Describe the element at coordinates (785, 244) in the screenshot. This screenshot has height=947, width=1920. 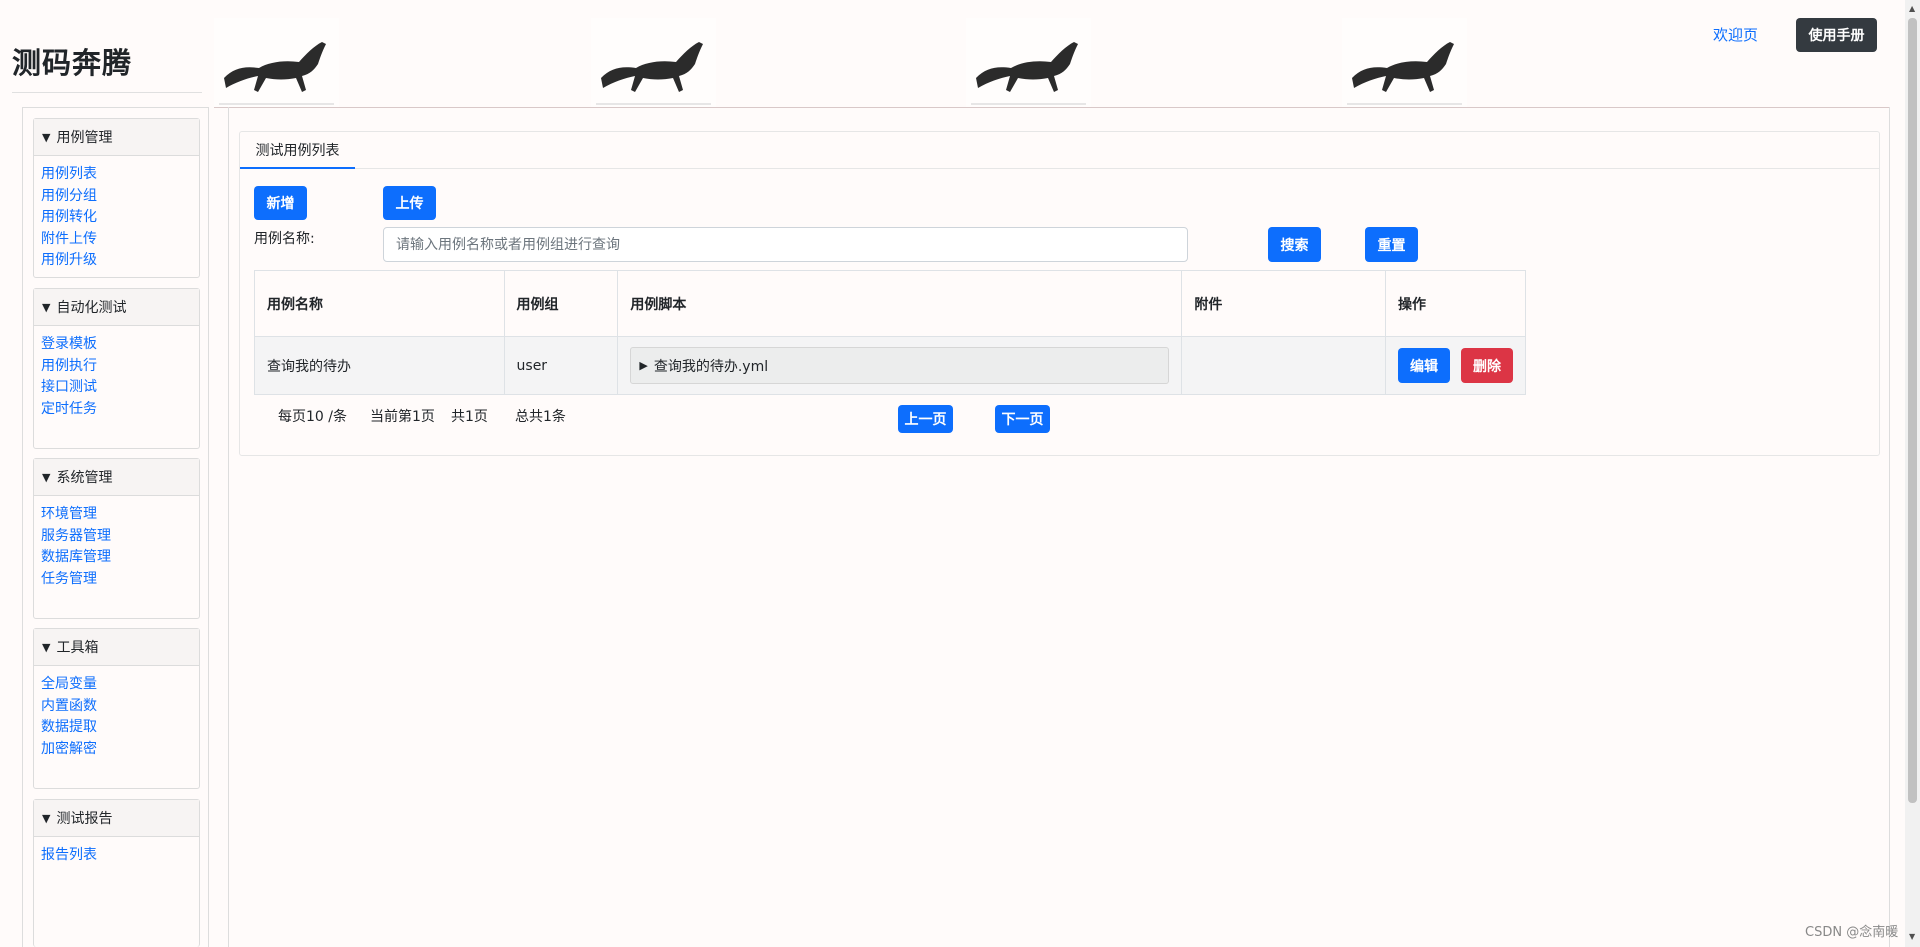
I see `search-input` at that location.